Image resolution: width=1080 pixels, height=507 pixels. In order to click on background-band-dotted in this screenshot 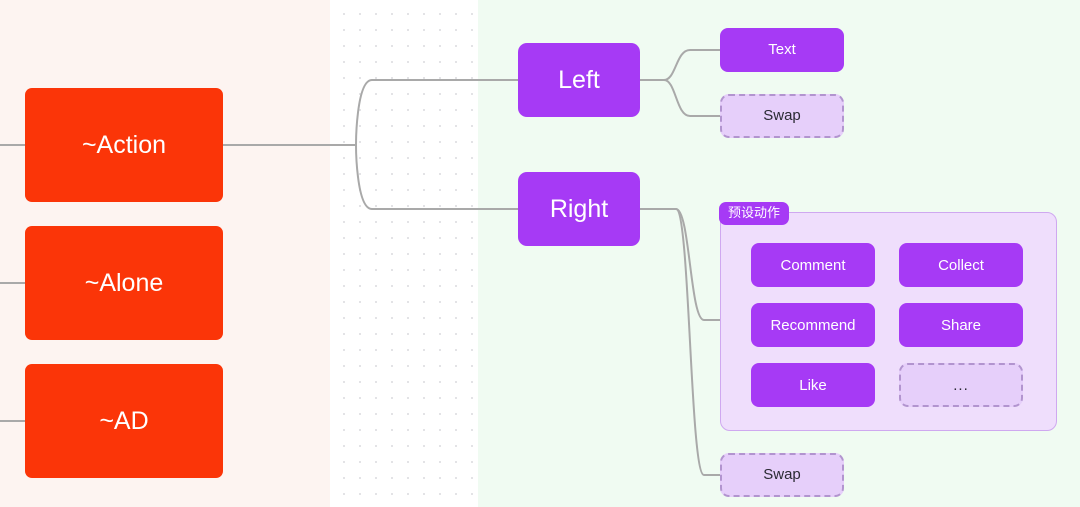, I will do `click(404, 253)`.